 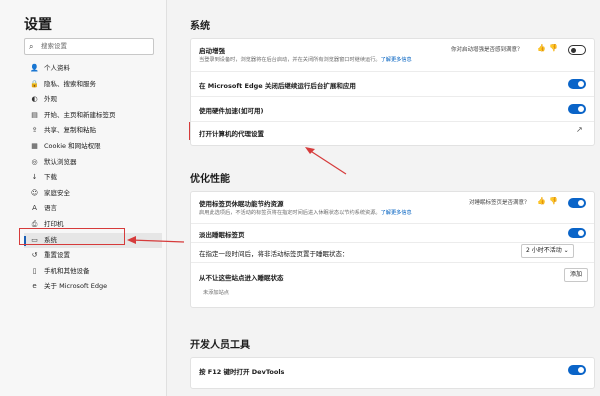 I want to click on annotation-arrows, so click(x=237, y=195).